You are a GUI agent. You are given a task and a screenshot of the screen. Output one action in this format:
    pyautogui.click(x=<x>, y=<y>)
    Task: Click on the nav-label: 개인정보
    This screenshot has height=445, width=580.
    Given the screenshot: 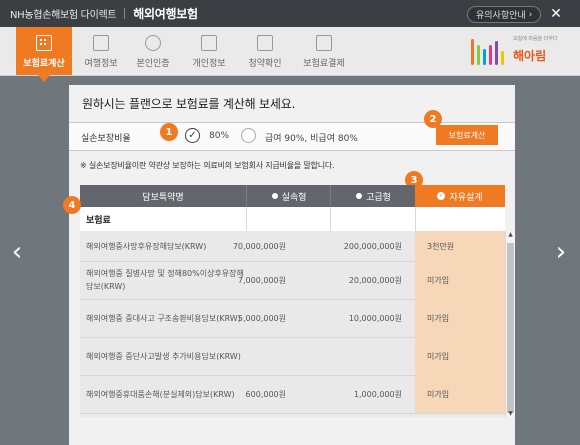 What is the action you would take?
    pyautogui.click(x=209, y=64)
    